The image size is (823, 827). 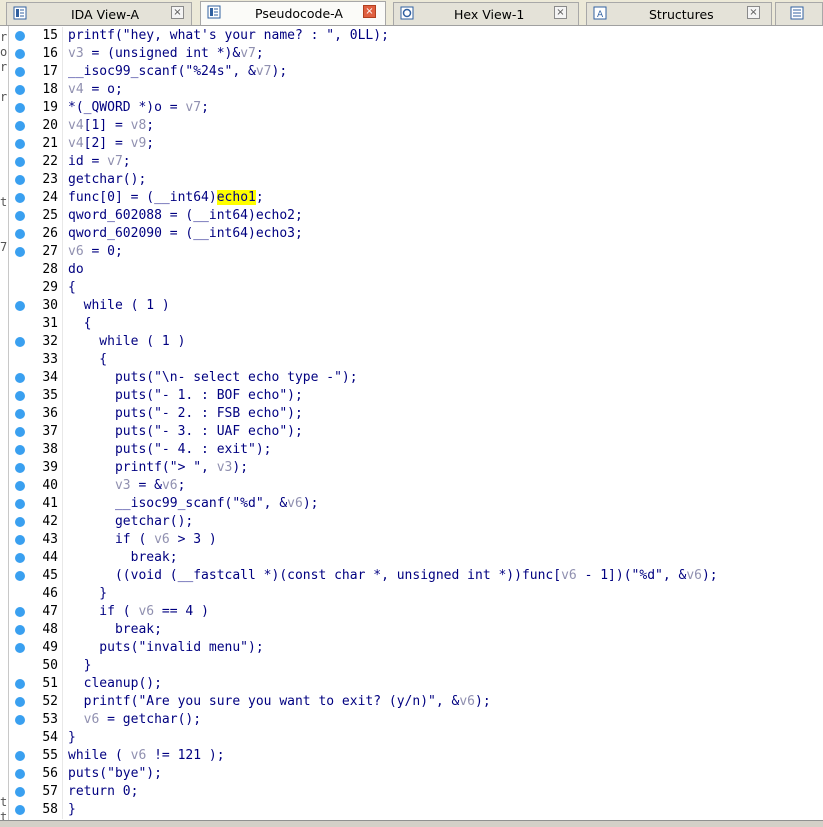 I want to click on code-text: *(_QWORD *)o = v7;, so click(x=138, y=108).